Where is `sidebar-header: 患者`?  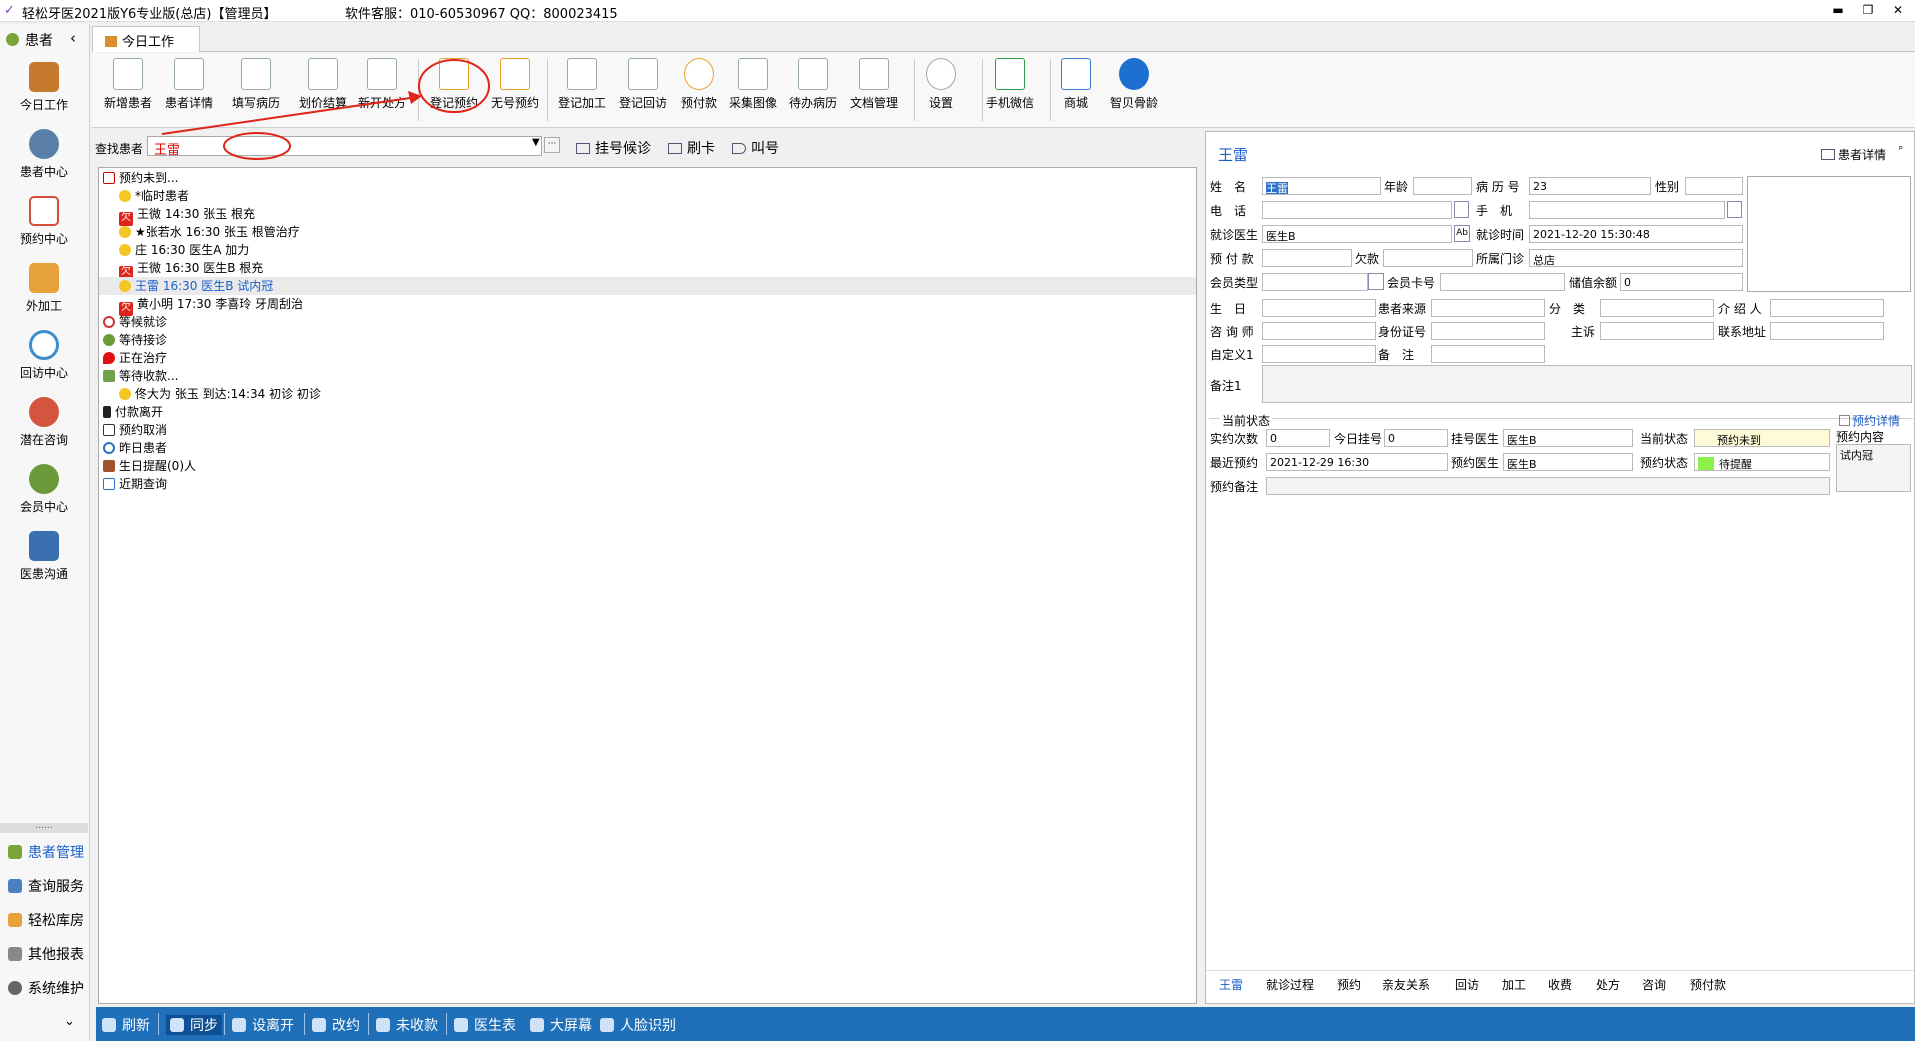 sidebar-header: 患者 is located at coordinates (29, 40).